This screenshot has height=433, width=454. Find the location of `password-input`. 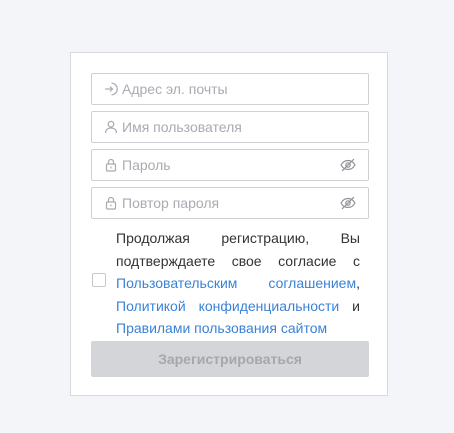

password-input is located at coordinates (229, 165).